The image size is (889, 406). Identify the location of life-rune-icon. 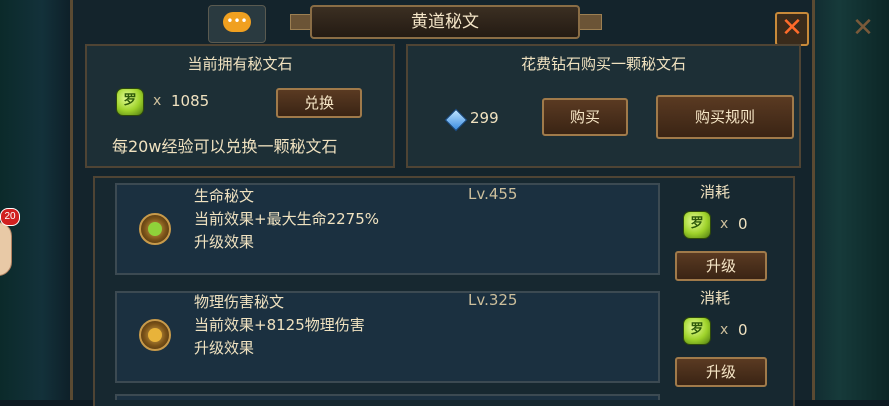
(155, 229).